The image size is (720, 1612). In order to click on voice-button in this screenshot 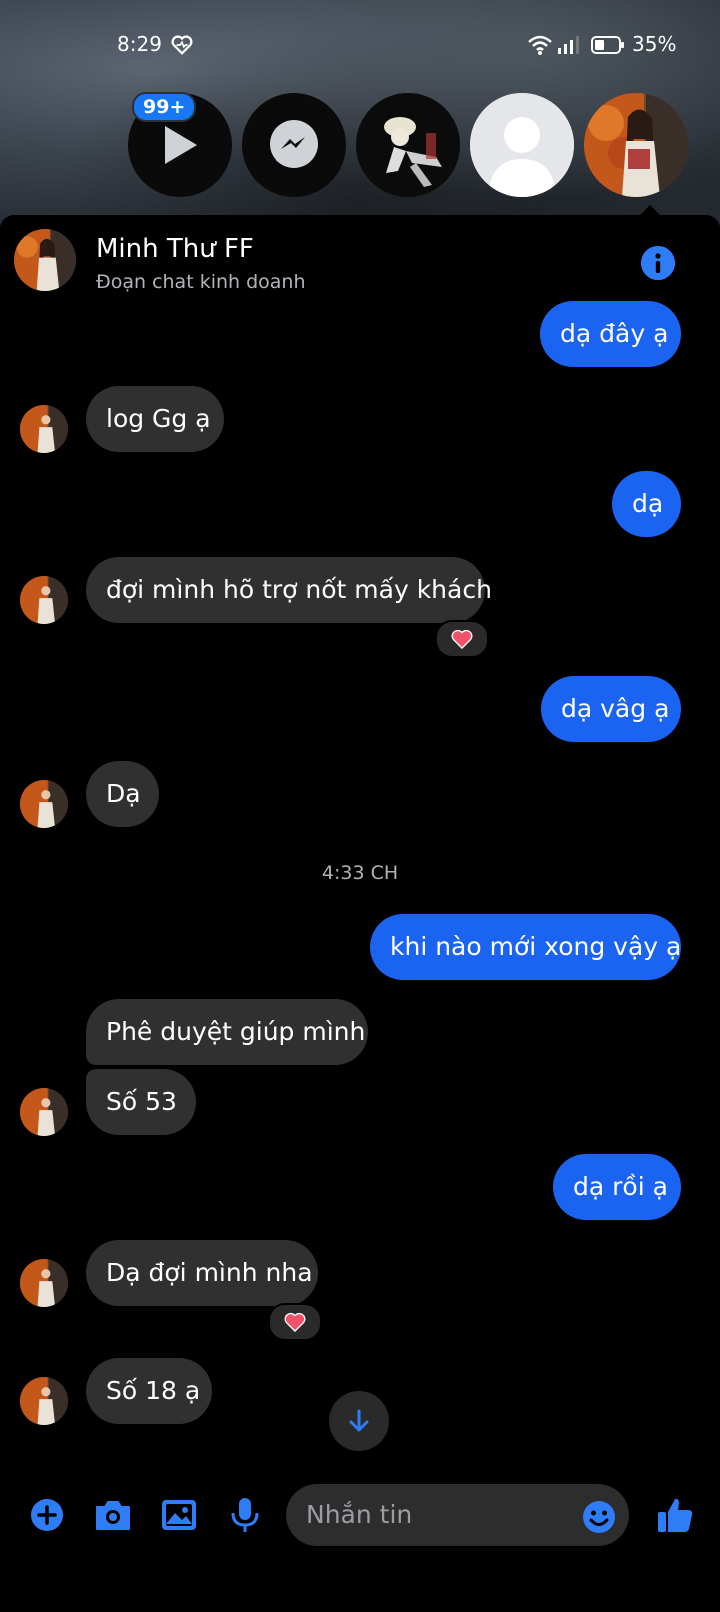, I will do `click(245, 1515)`.